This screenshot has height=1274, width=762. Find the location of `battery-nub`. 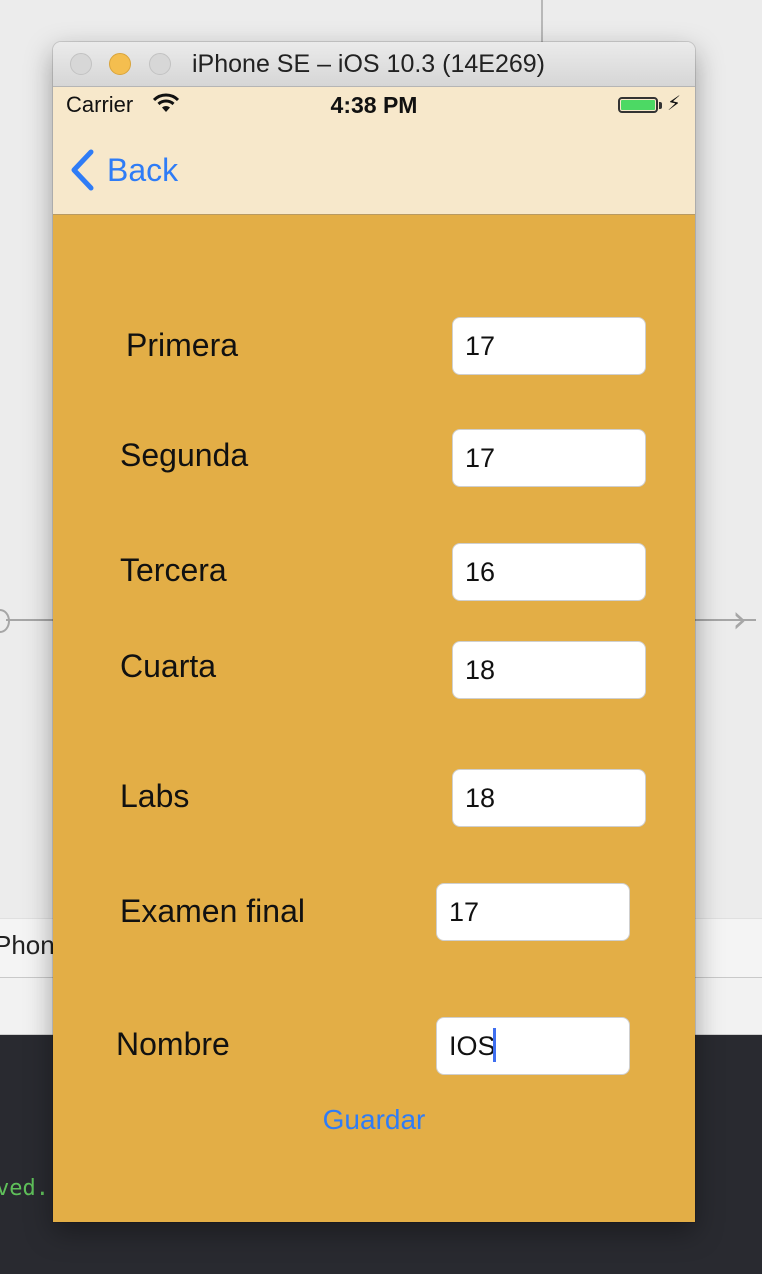

battery-nub is located at coordinates (660, 105).